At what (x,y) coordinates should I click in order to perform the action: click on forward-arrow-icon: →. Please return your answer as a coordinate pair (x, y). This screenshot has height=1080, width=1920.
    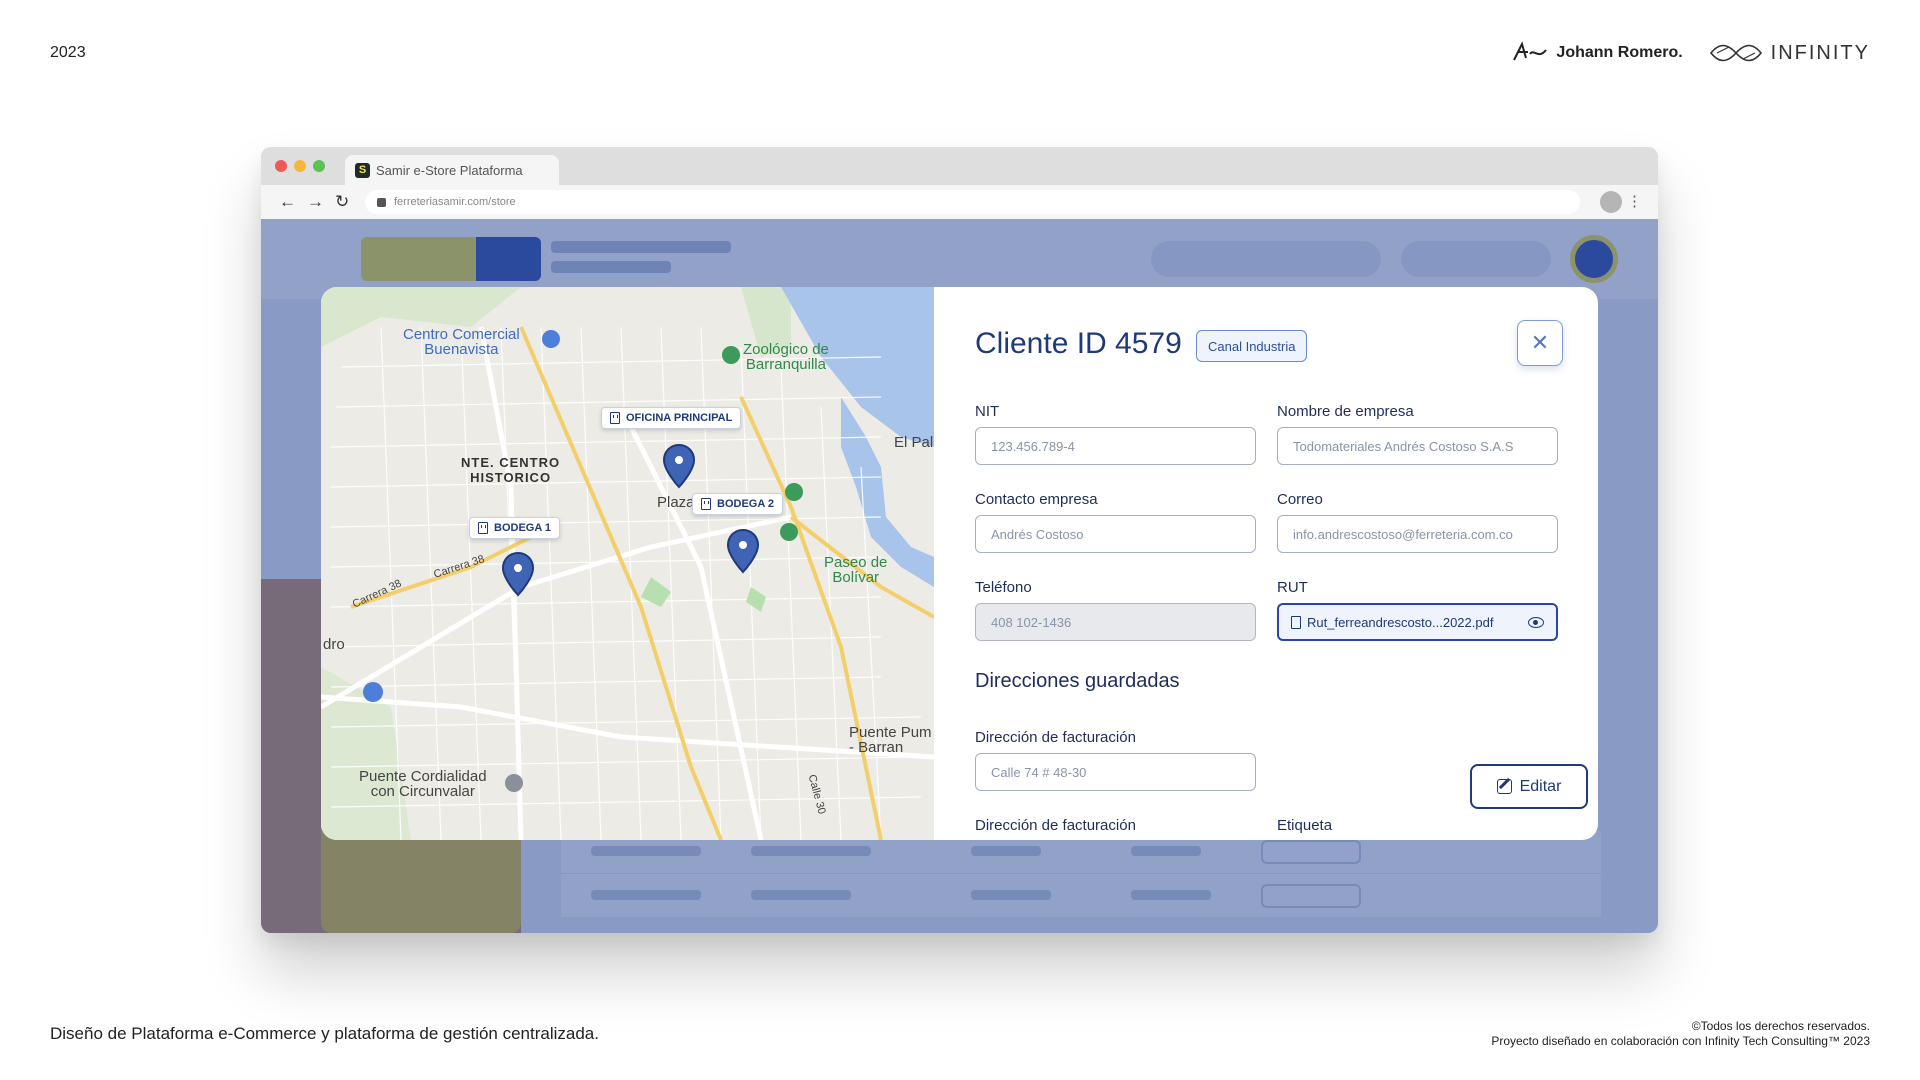
    Looking at the image, I should click on (315, 202).